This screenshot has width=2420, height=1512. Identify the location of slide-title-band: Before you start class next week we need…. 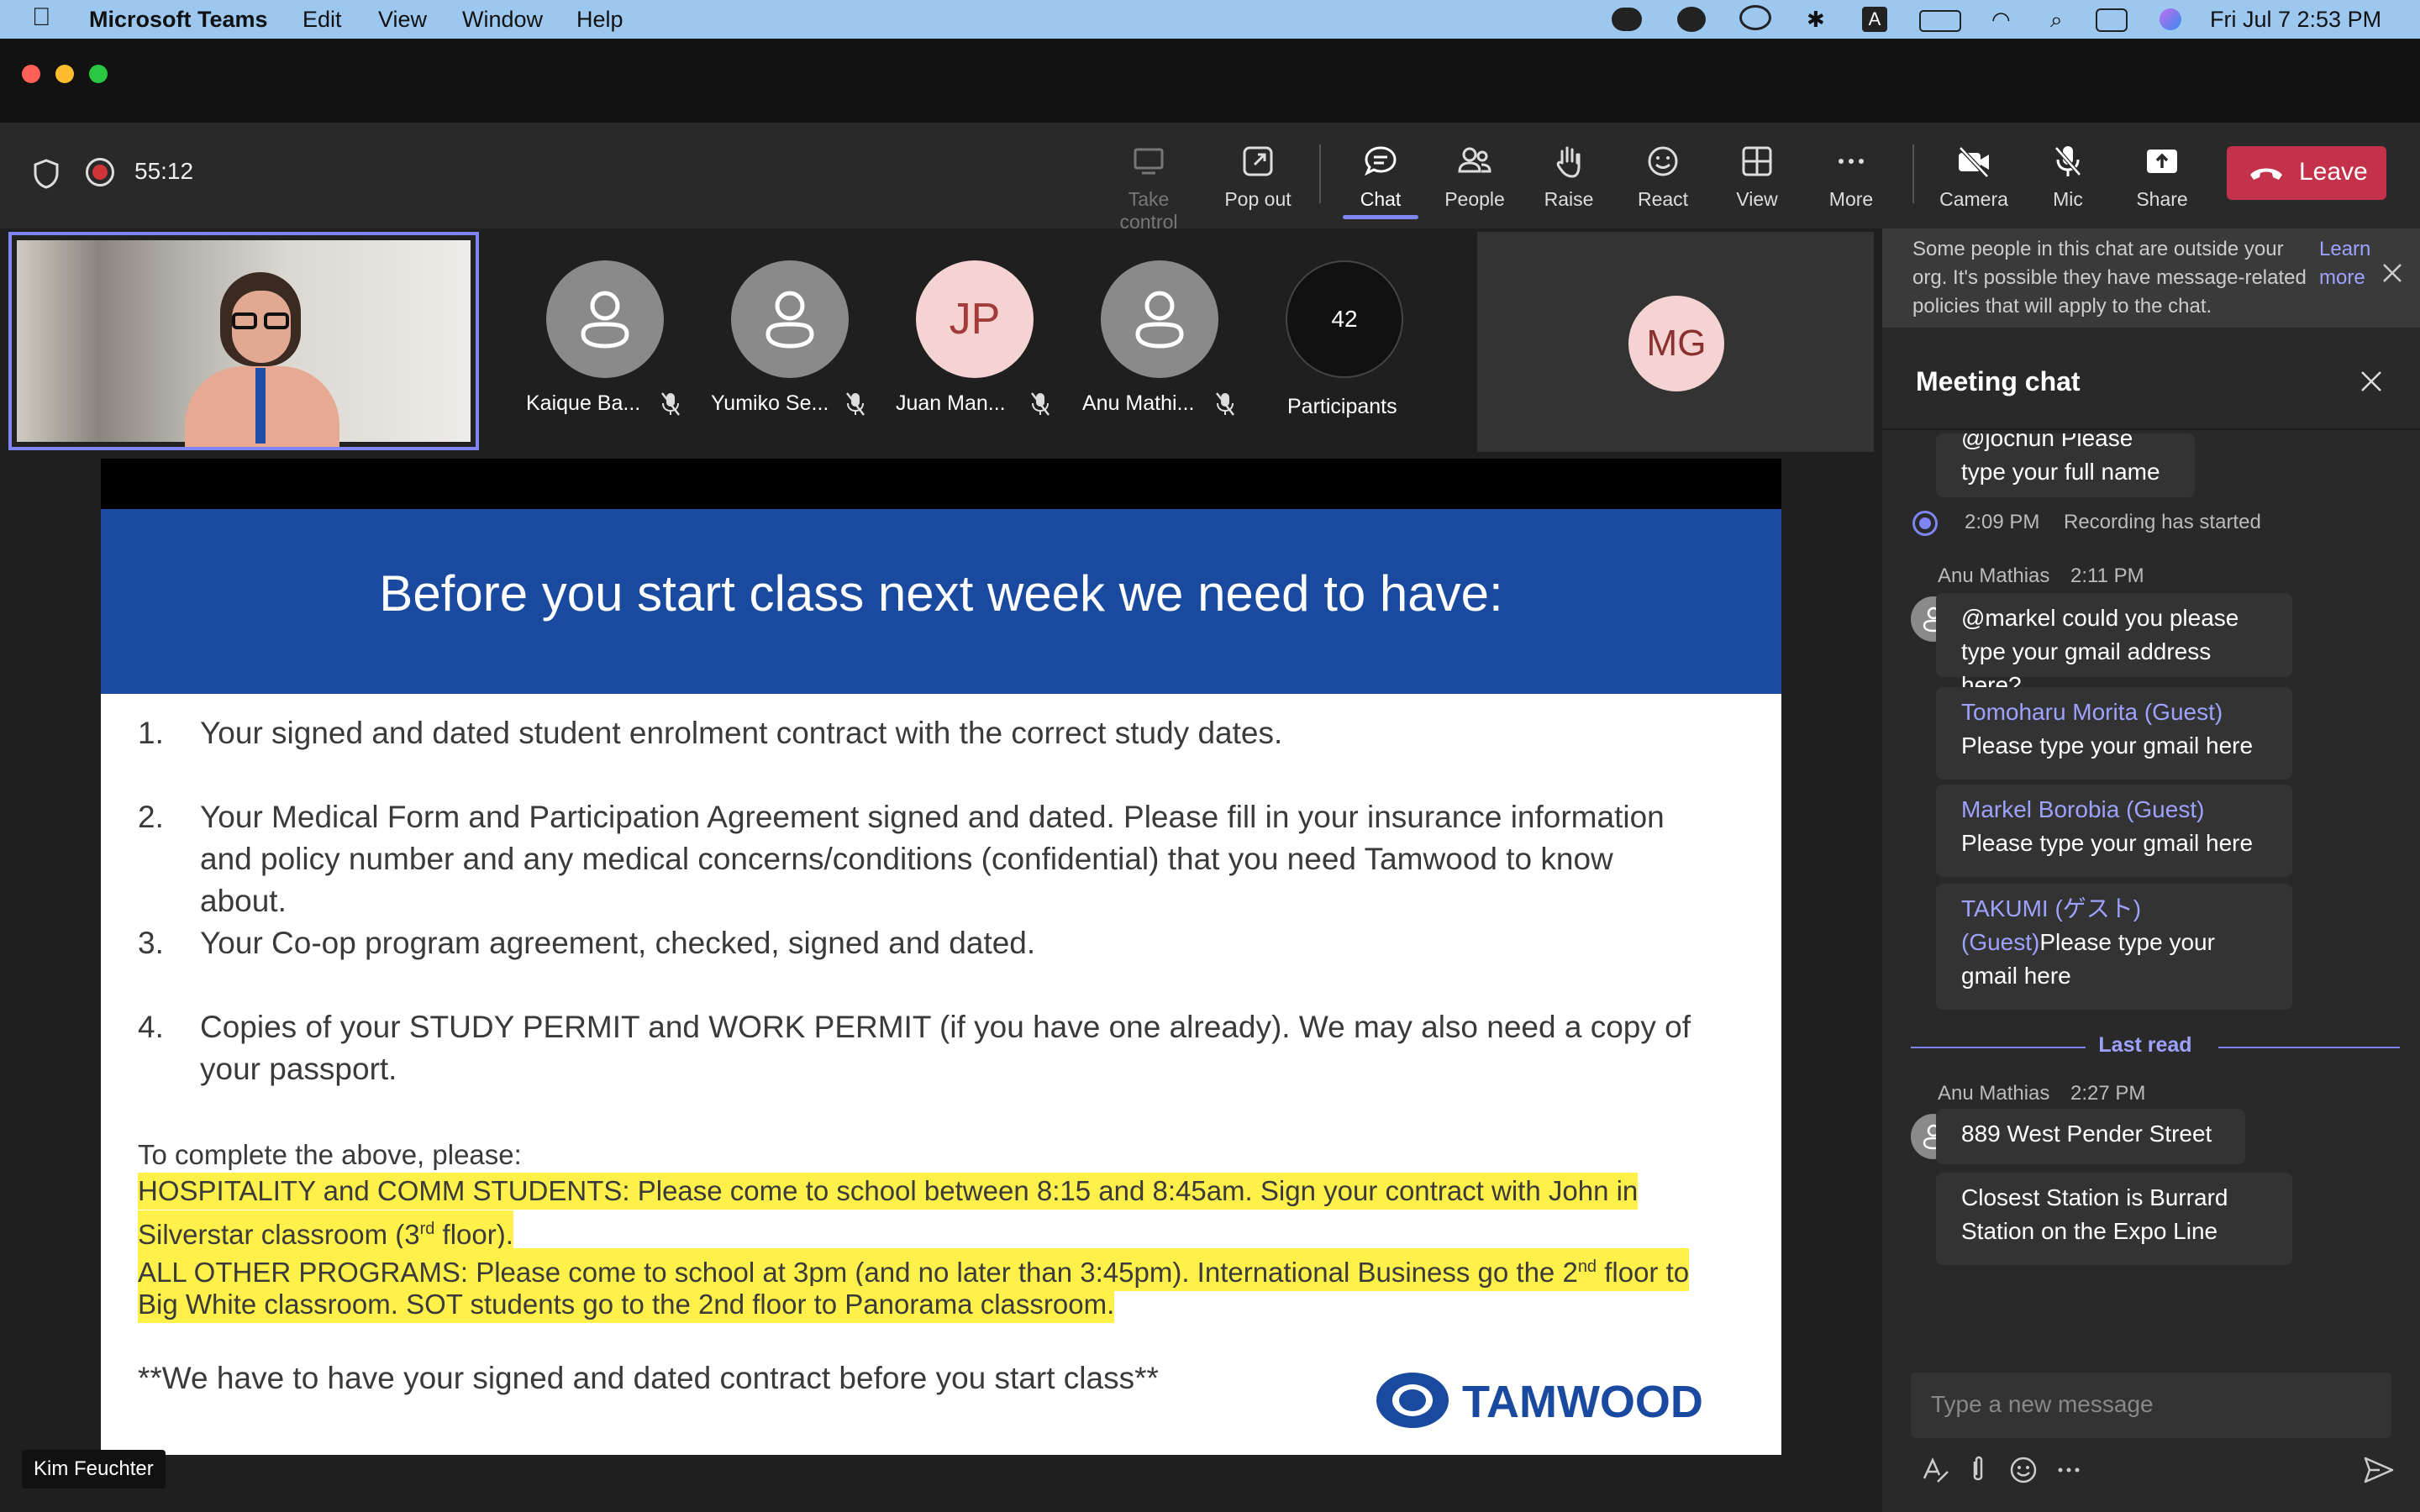
(941, 601).